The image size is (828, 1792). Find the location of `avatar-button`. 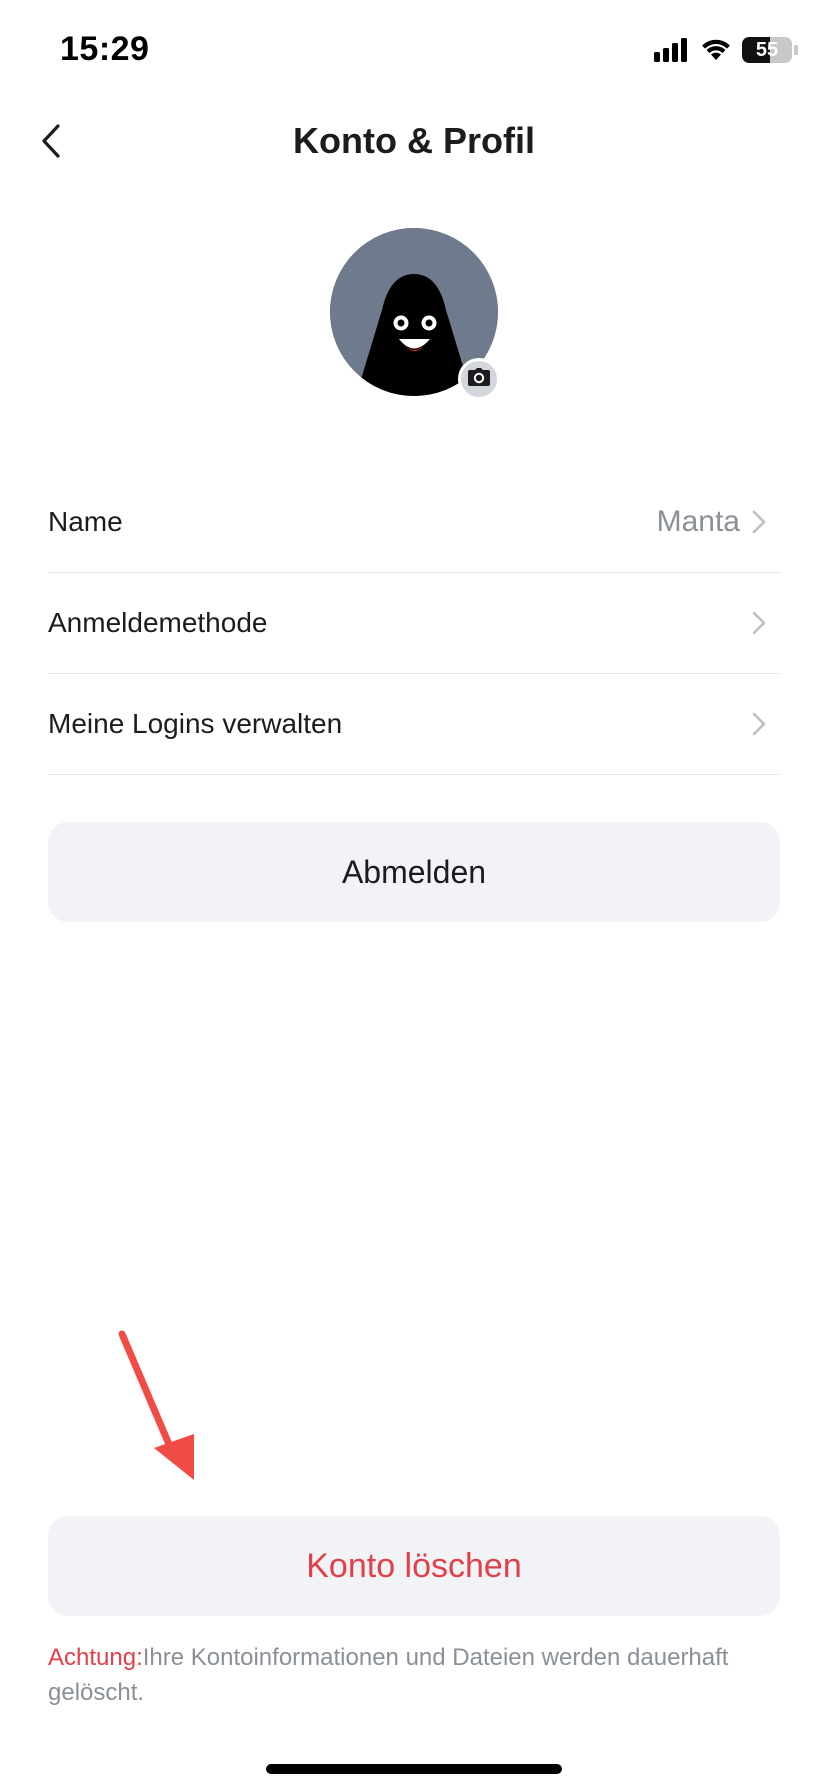

avatar-button is located at coordinates (415, 314).